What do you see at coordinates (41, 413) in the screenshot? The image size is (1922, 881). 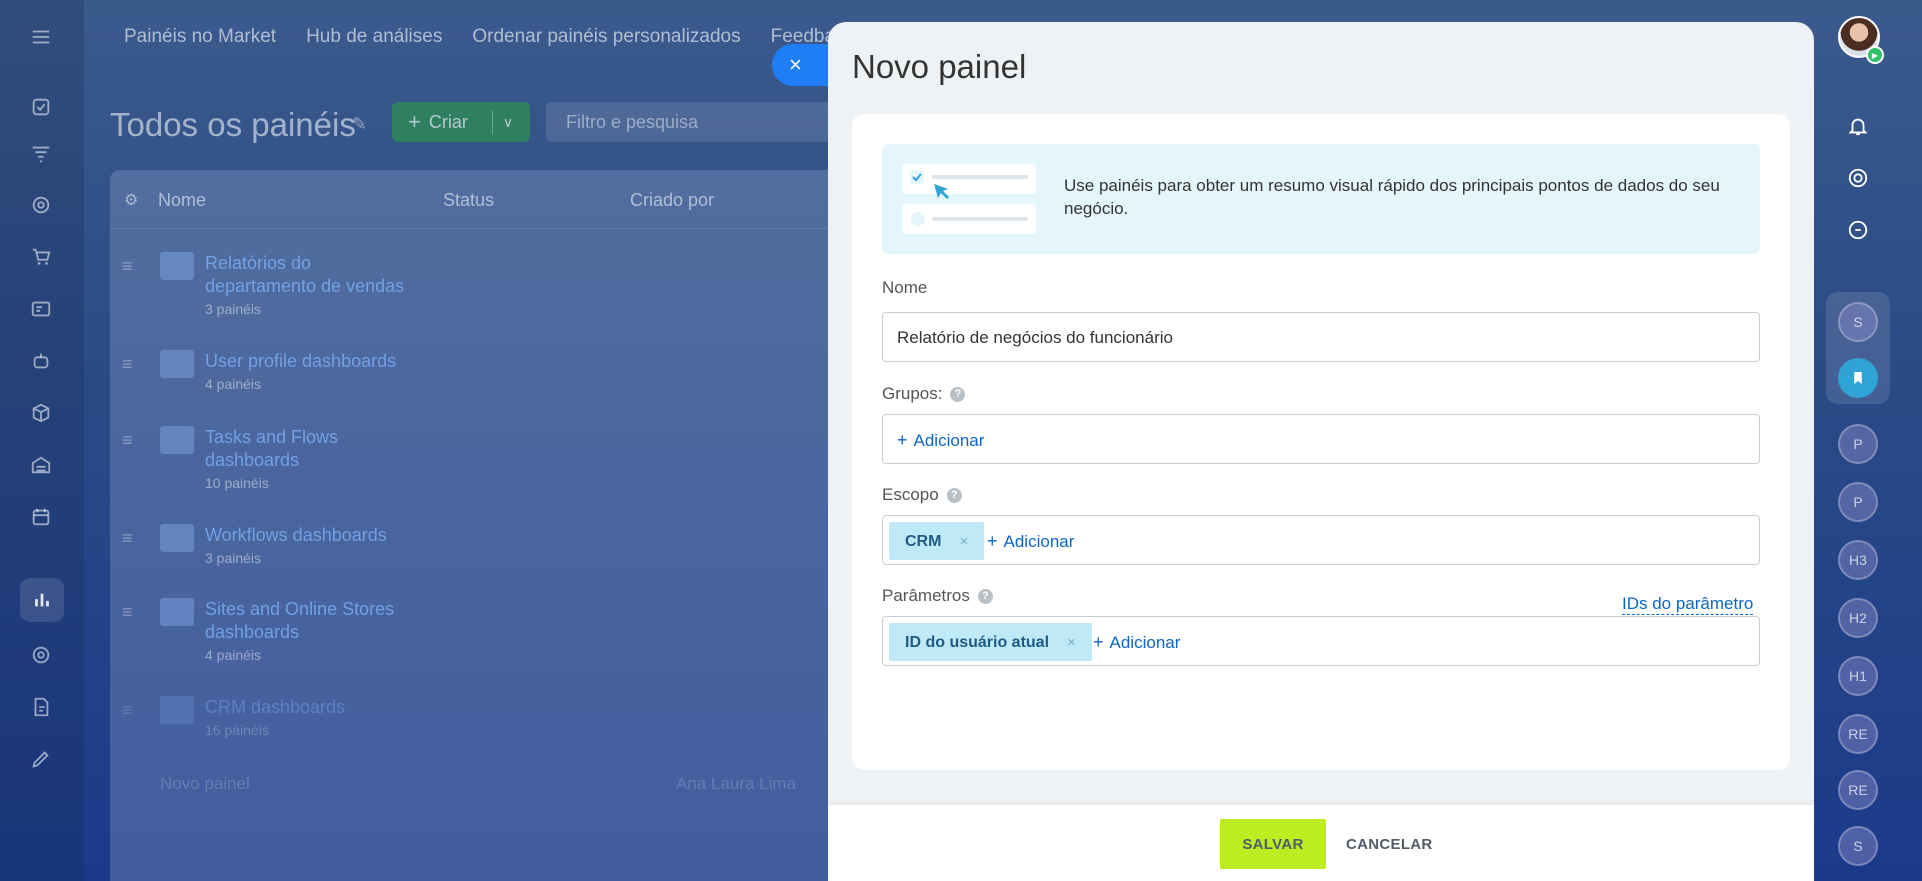 I see `box-icon` at bounding box center [41, 413].